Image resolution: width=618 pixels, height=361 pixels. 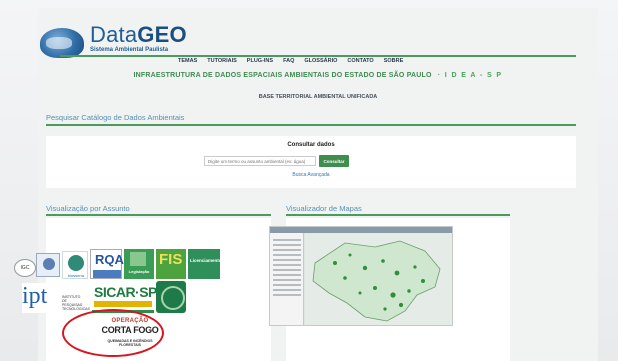 I want to click on page-subheading: BASE TERRITORIAL AMBIENTAL UNIFICADA, so click(x=318, y=97).